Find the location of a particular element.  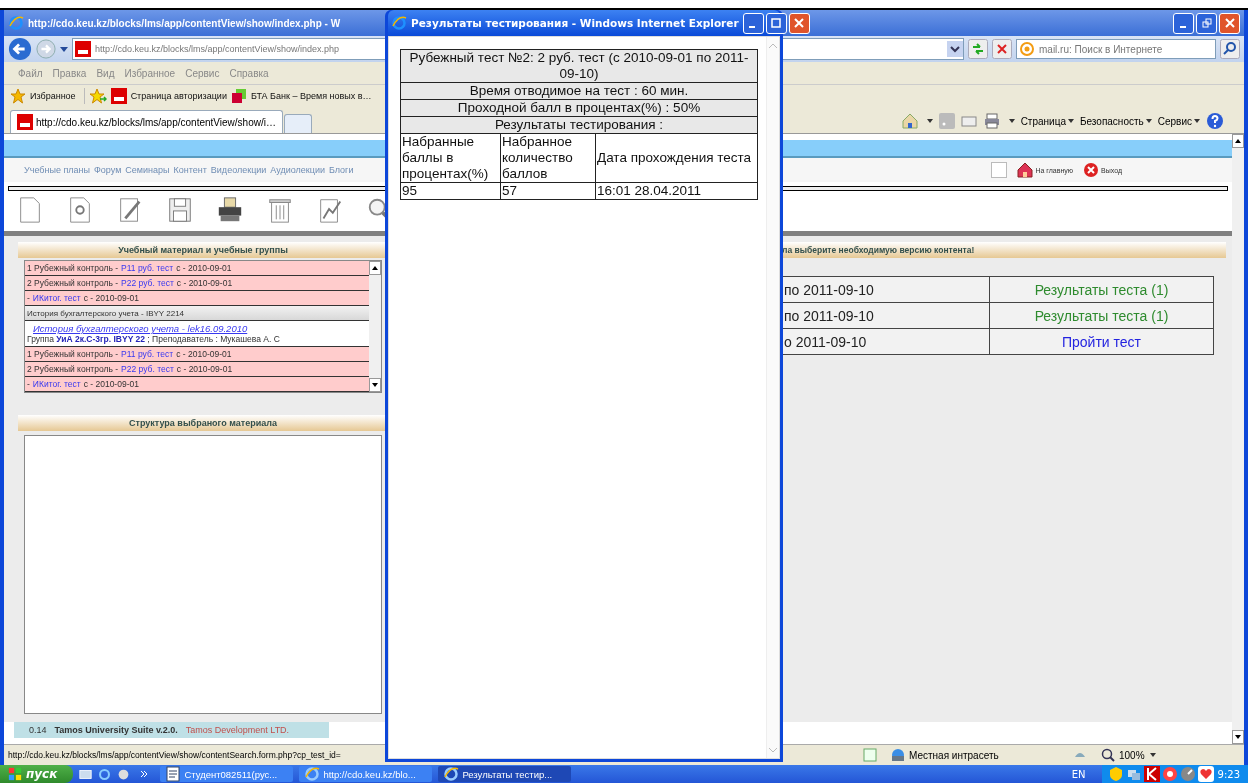

group-info: Группа УиА 2к.С-3гр. IBYY 22 ; Преподаватель : Мукашева А. С is located at coordinates (154, 339).